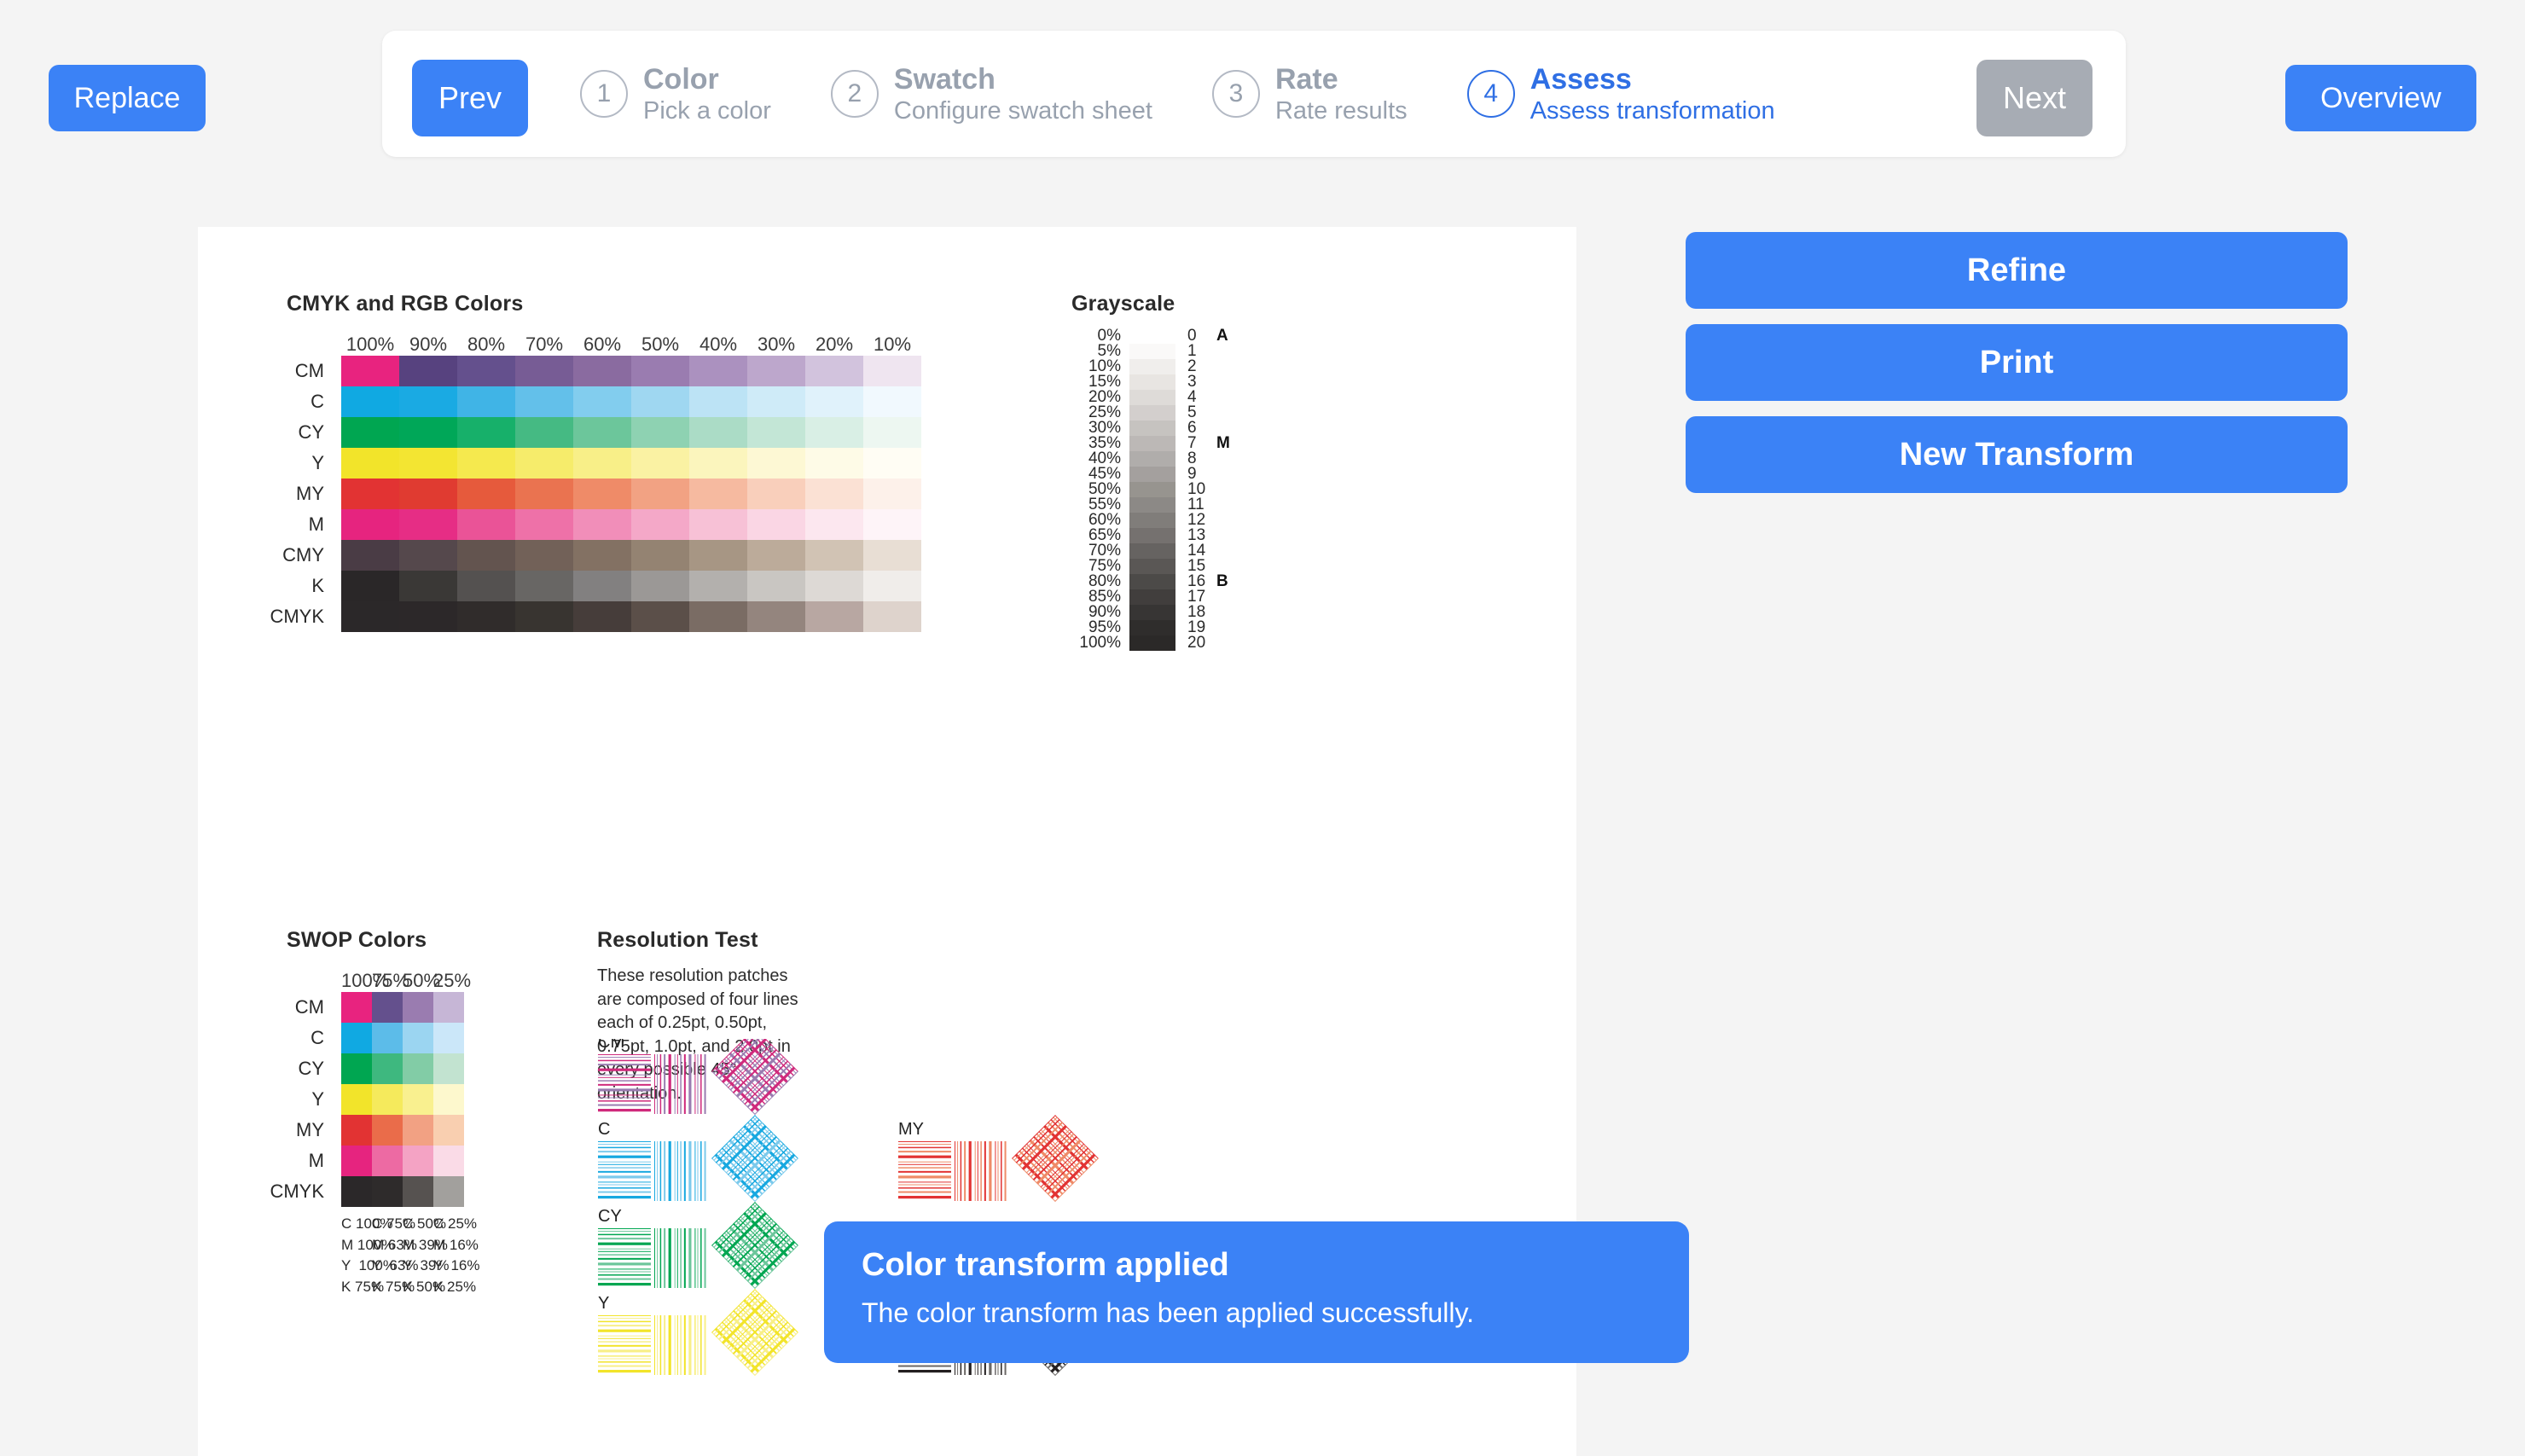 The width and height of the screenshot is (2525, 1456). Describe the element at coordinates (1045, 1265) in the screenshot. I see `toast-title: Color transform applied` at that location.